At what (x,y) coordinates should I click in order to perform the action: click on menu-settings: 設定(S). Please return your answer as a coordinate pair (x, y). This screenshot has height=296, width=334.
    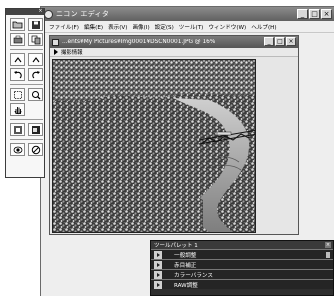
    Looking at the image, I should click on (164, 27).